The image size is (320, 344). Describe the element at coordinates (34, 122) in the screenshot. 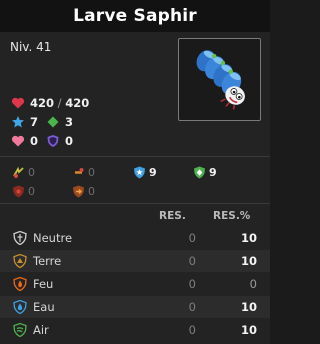

I see `ap-value: 7` at that location.